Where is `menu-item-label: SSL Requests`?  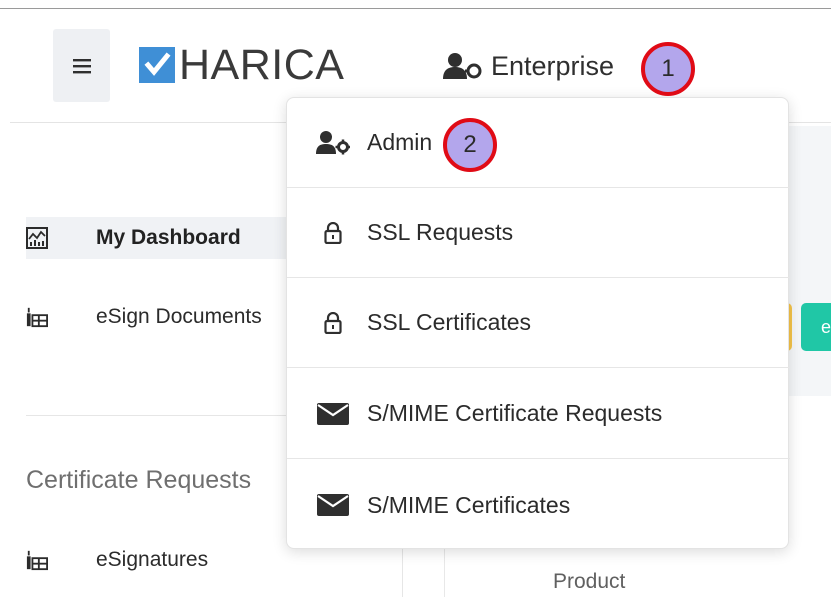
menu-item-label: SSL Requests is located at coordinates (440, 232).